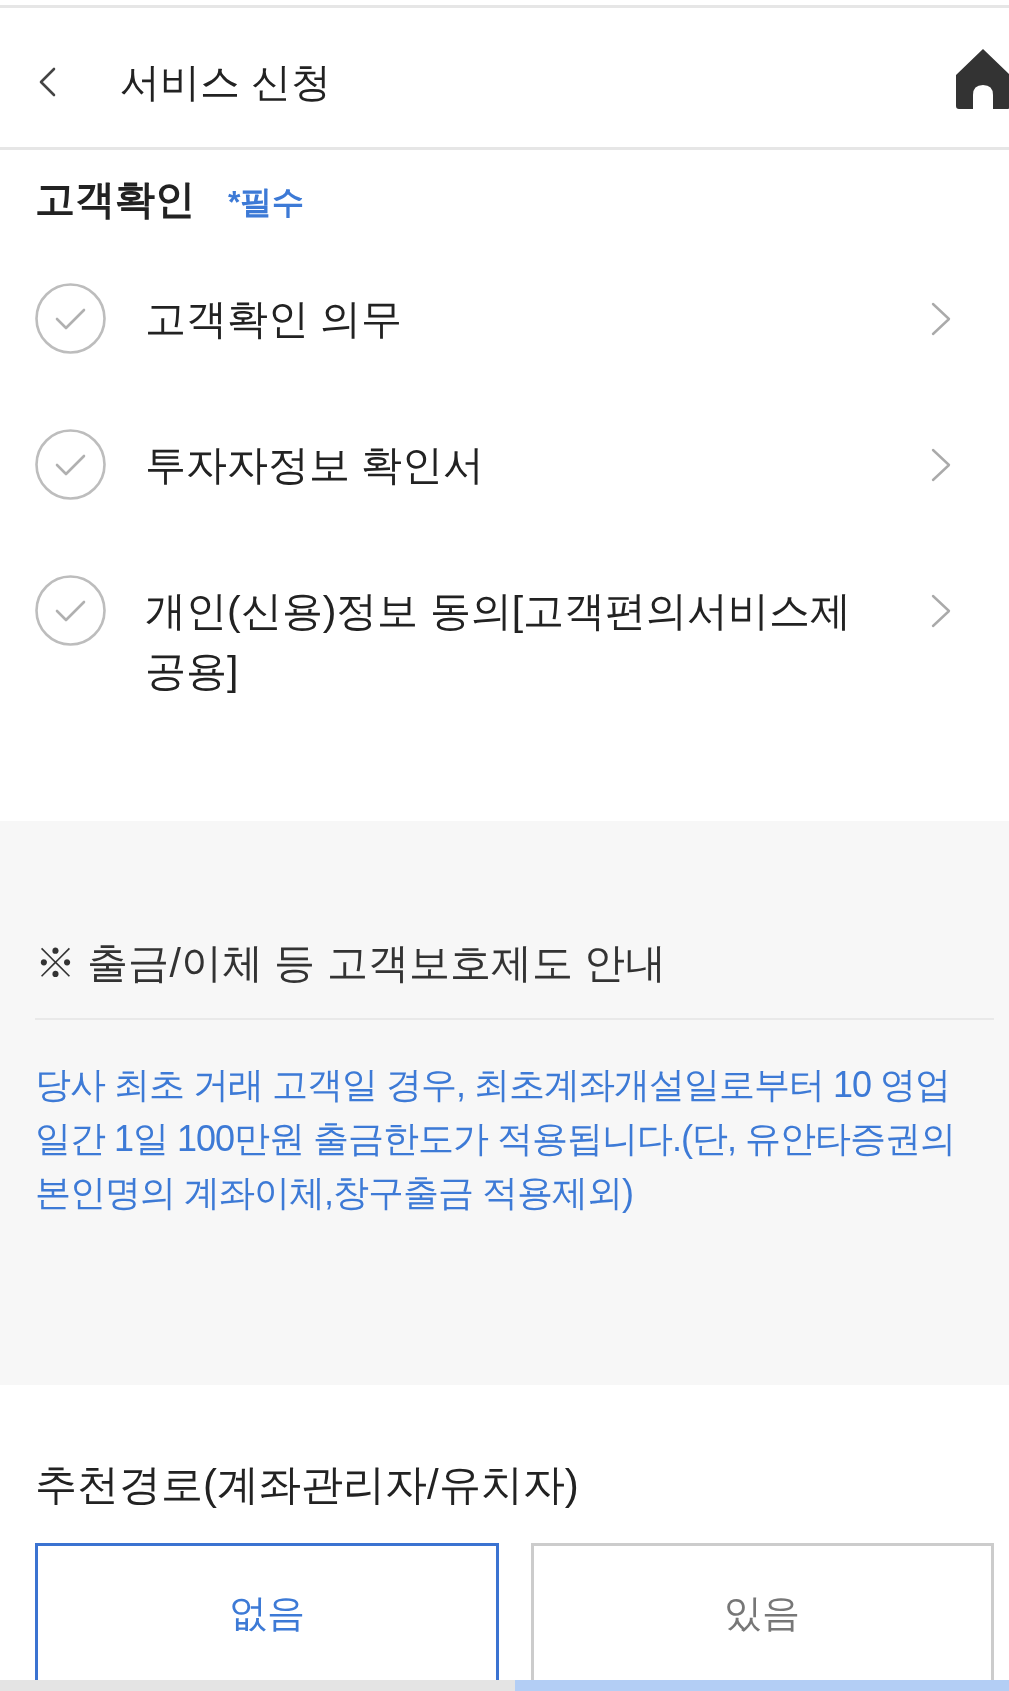 The image size is (1009, 1691). Describe the element at coordinates (266, 202) in the screenshot. I see `required-label: *필수` at that location.